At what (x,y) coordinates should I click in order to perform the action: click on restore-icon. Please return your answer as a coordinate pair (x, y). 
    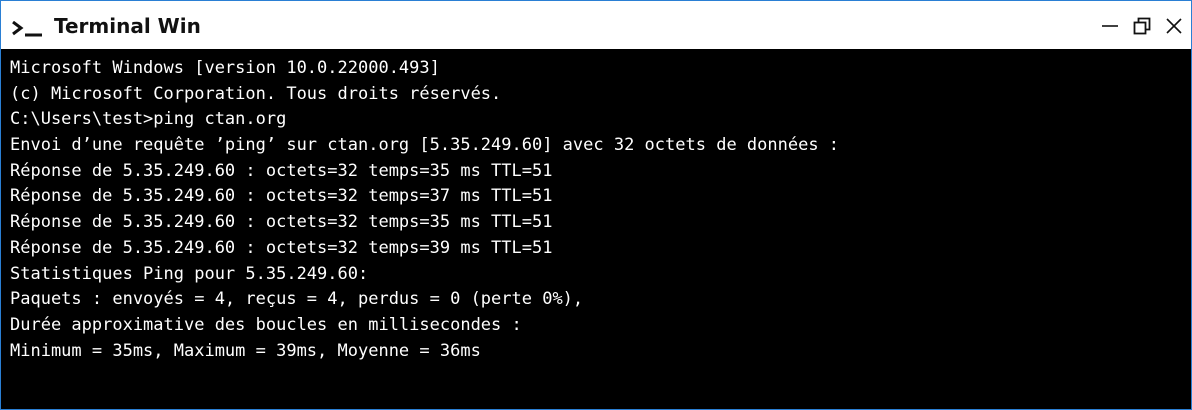
    Looking at the image, I should click on (1142, 26).